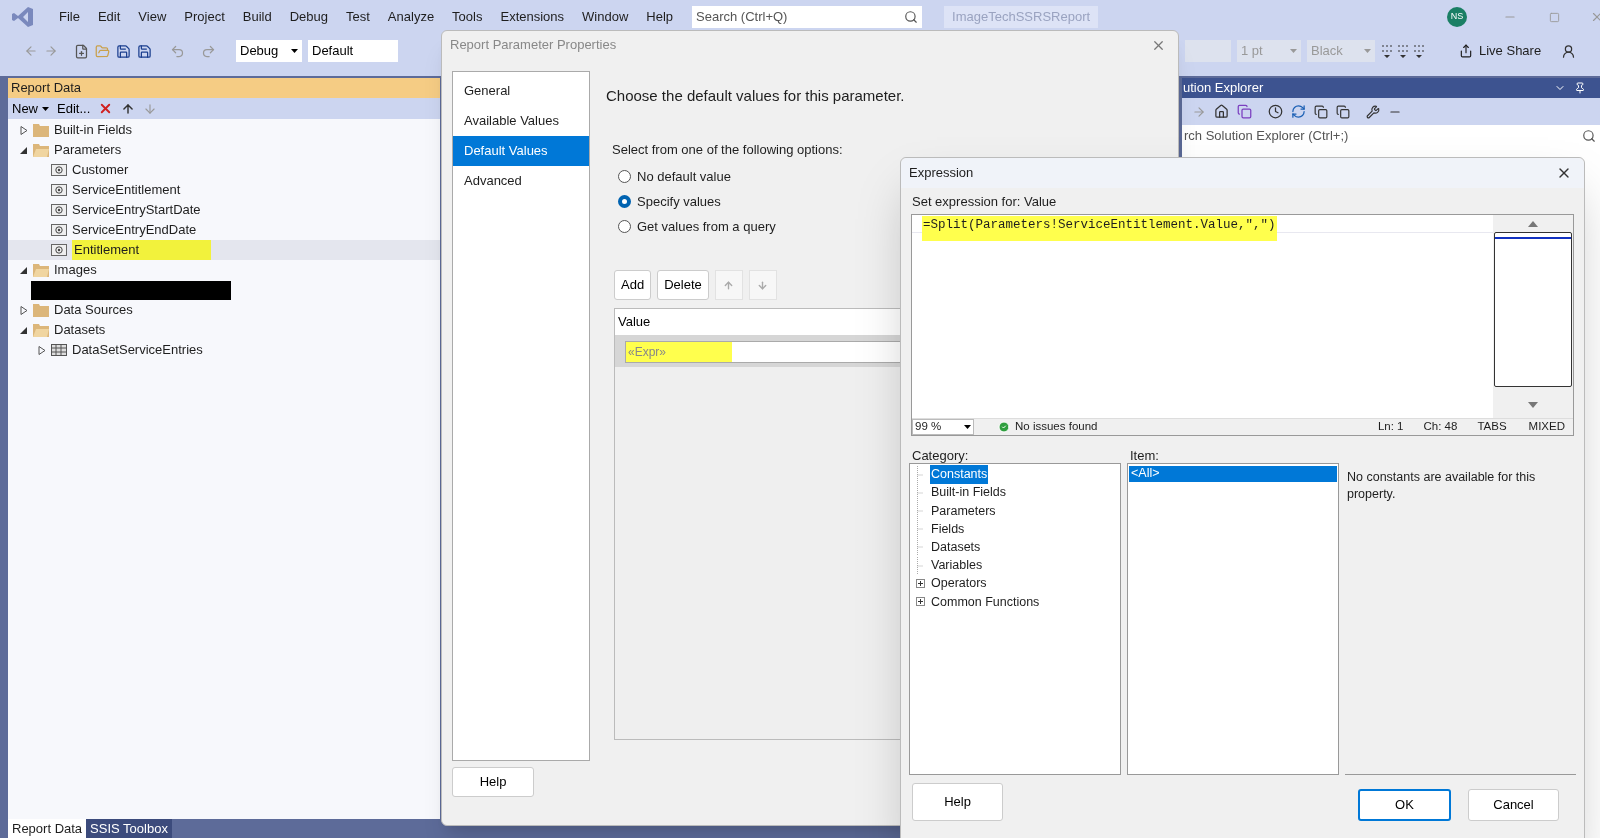  What do you see at coordinates (224, 310) in the screenshot?
I see `tree-item: Data Sources` at bounding box center [224, 310].